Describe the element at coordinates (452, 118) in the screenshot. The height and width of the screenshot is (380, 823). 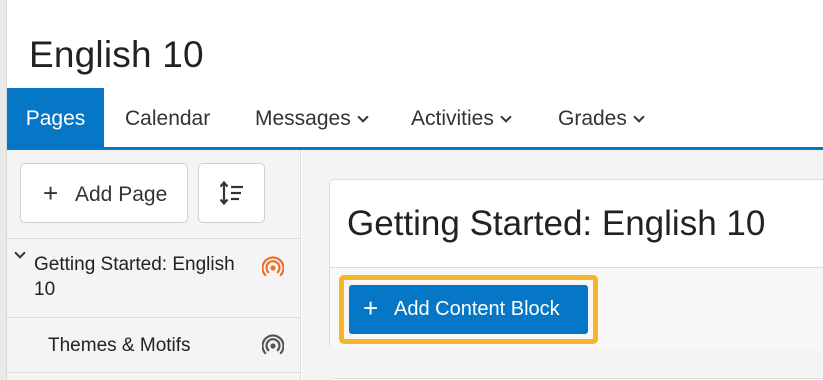
I see `tab-activities-label: Activities` at that location.